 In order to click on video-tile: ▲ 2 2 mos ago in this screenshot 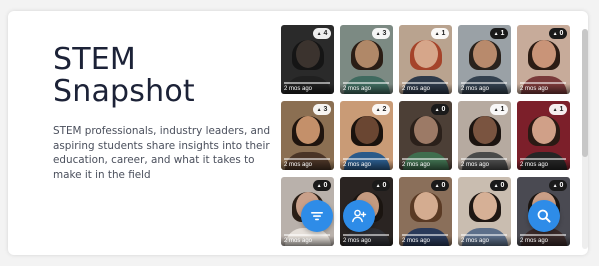, I will do `click(366, 135)`.